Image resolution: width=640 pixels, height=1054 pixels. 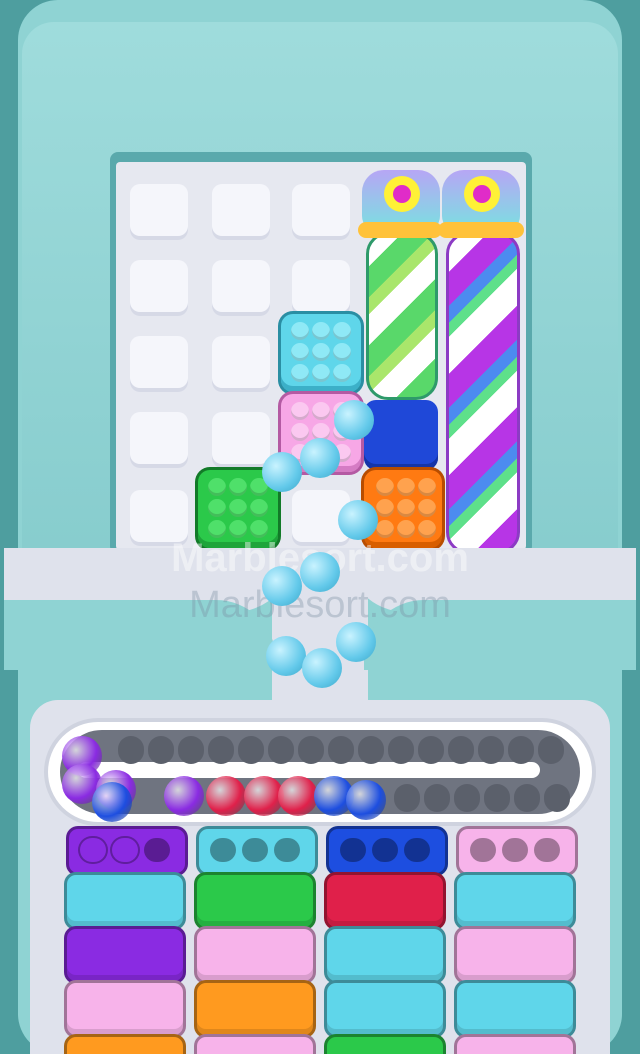 What do you see at coordinates (483, 393) in the screenshot?
I see `purple-striped-tube` at bounding box center [483, 393].